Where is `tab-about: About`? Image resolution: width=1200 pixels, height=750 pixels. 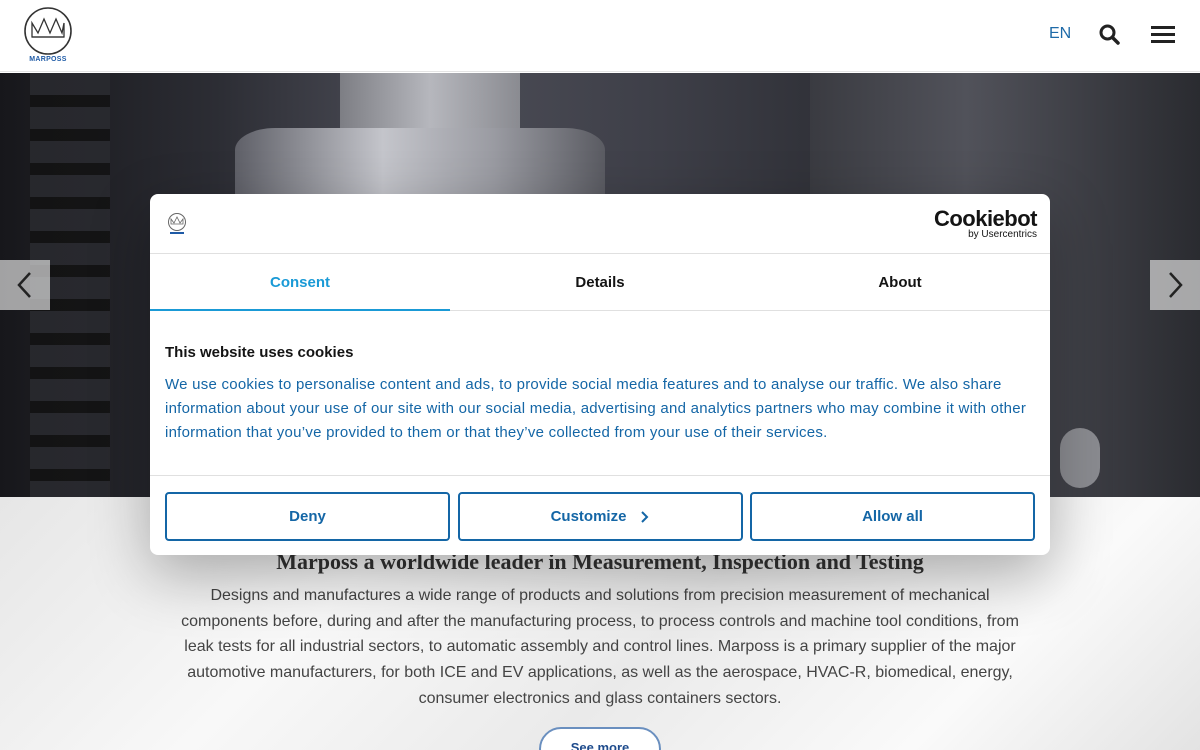 tab-about: About is located at coordinates (900, 282).